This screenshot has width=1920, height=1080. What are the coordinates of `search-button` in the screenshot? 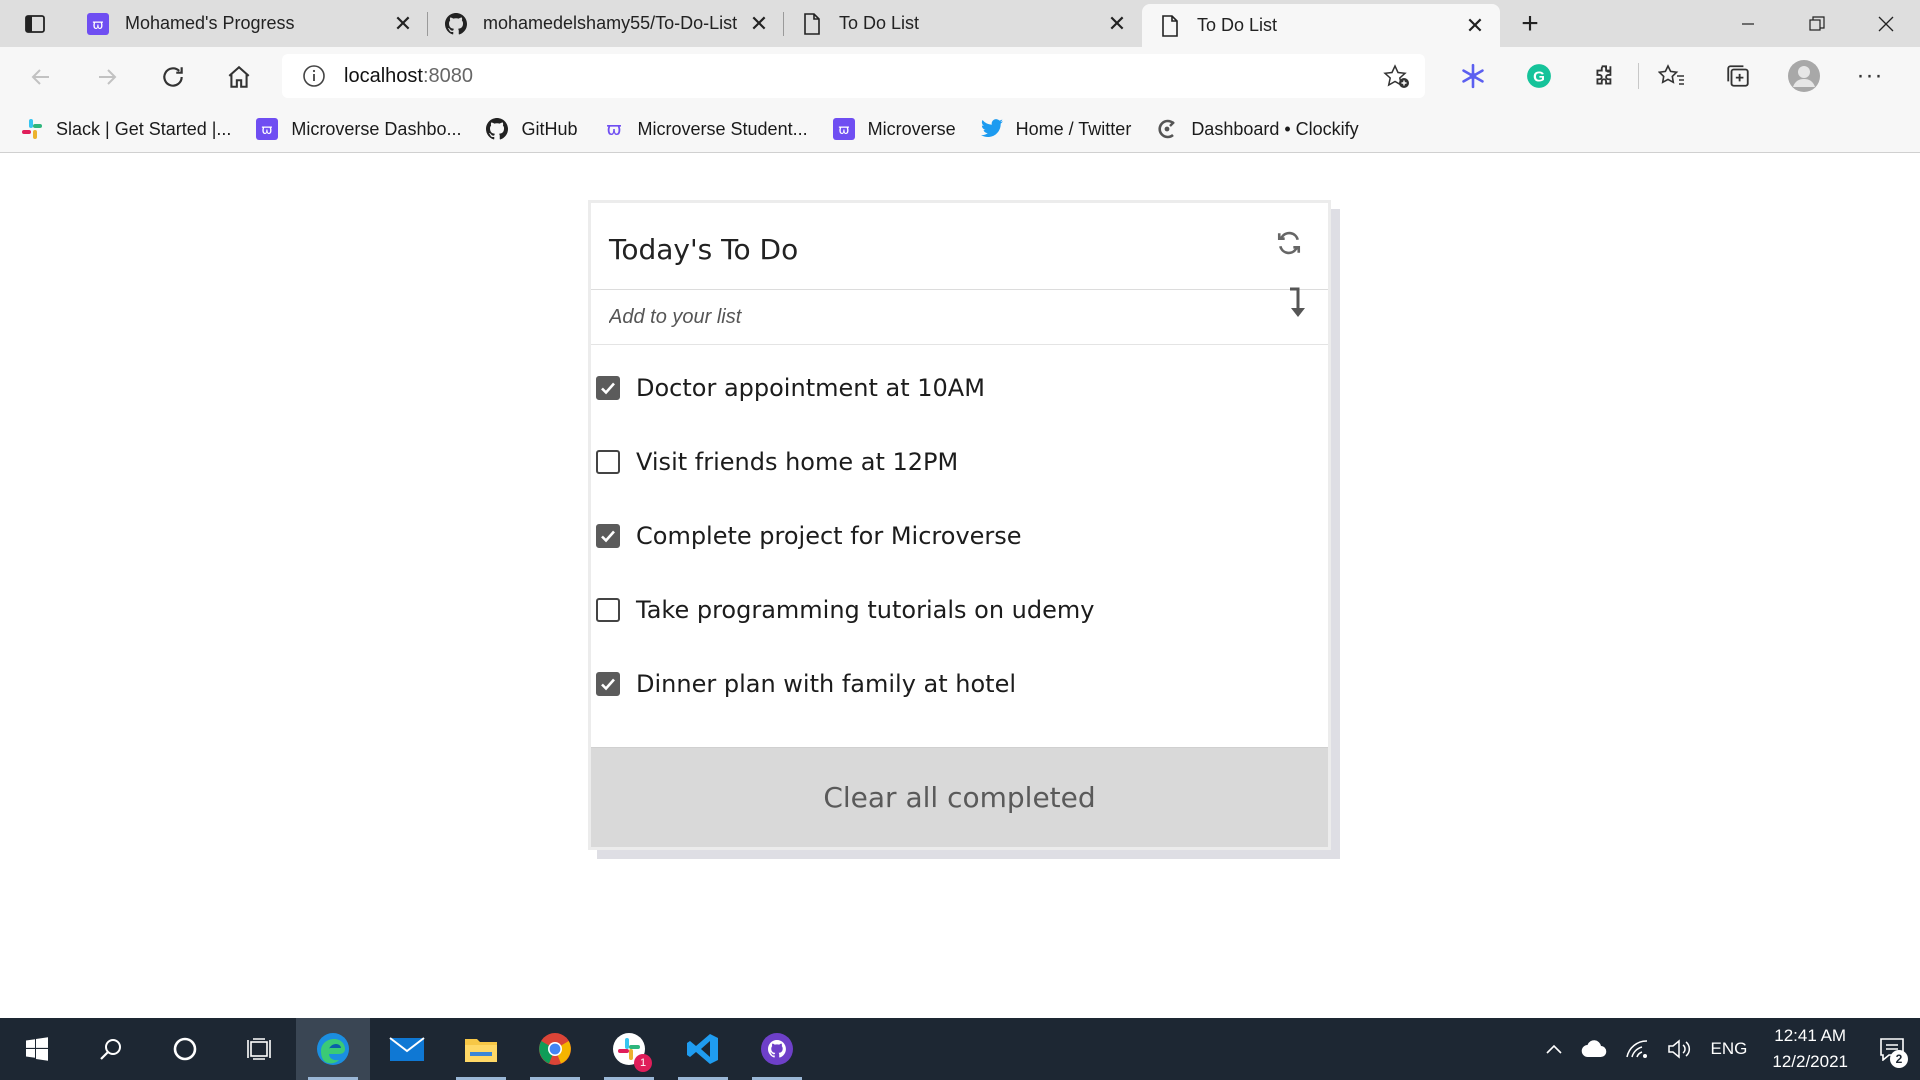 It's located at (111, 1049).